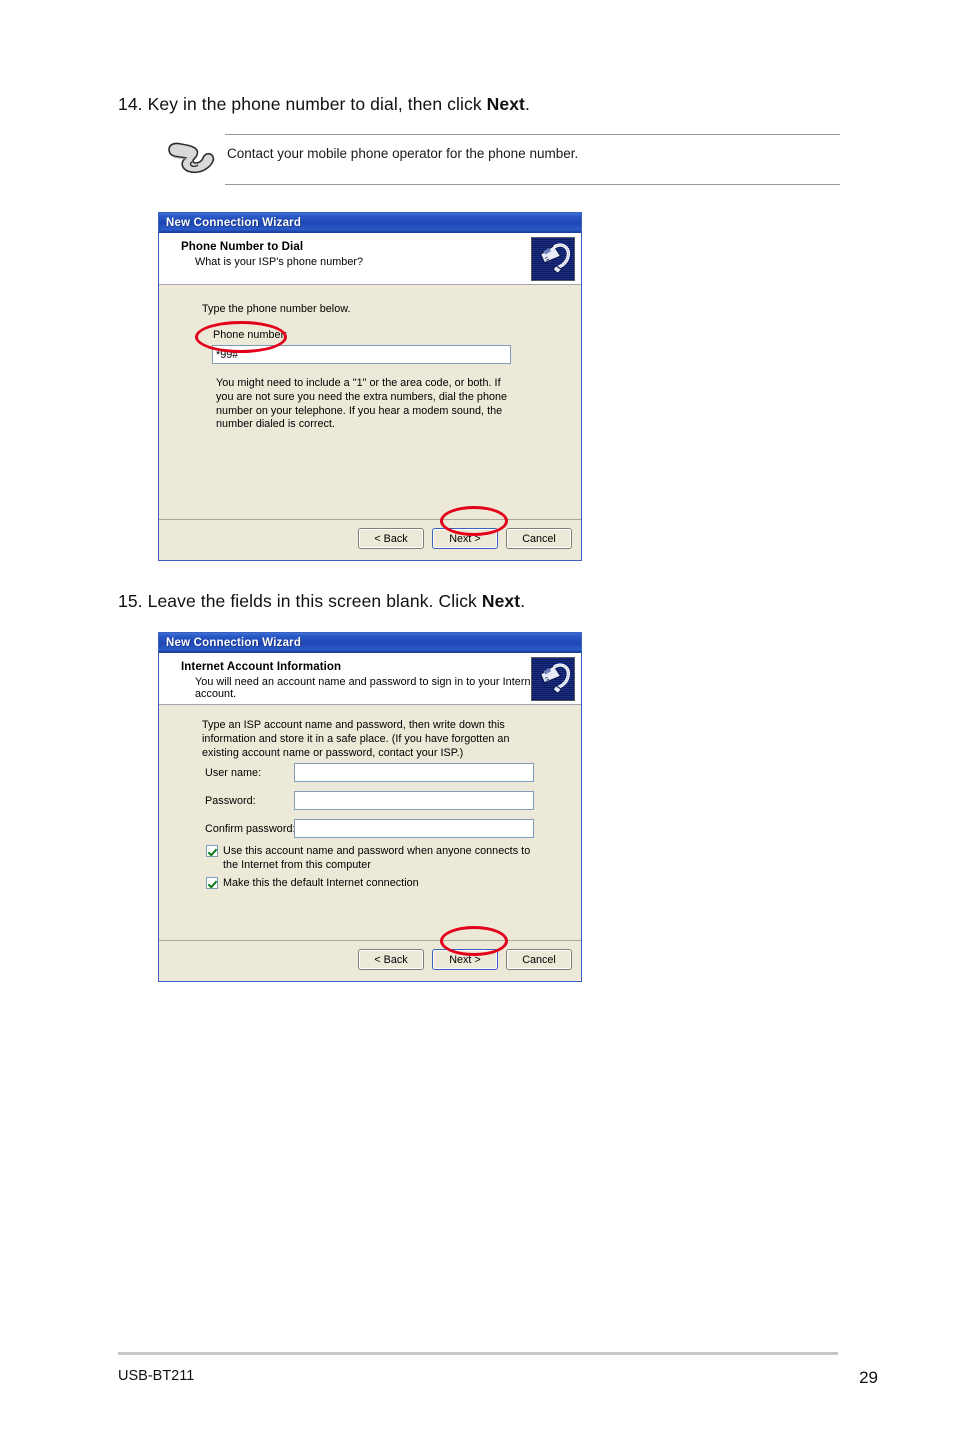 The image size is (954, 1438). I want to click on dialog2-footer: < Back Next > Cancel, so click(370, 960).